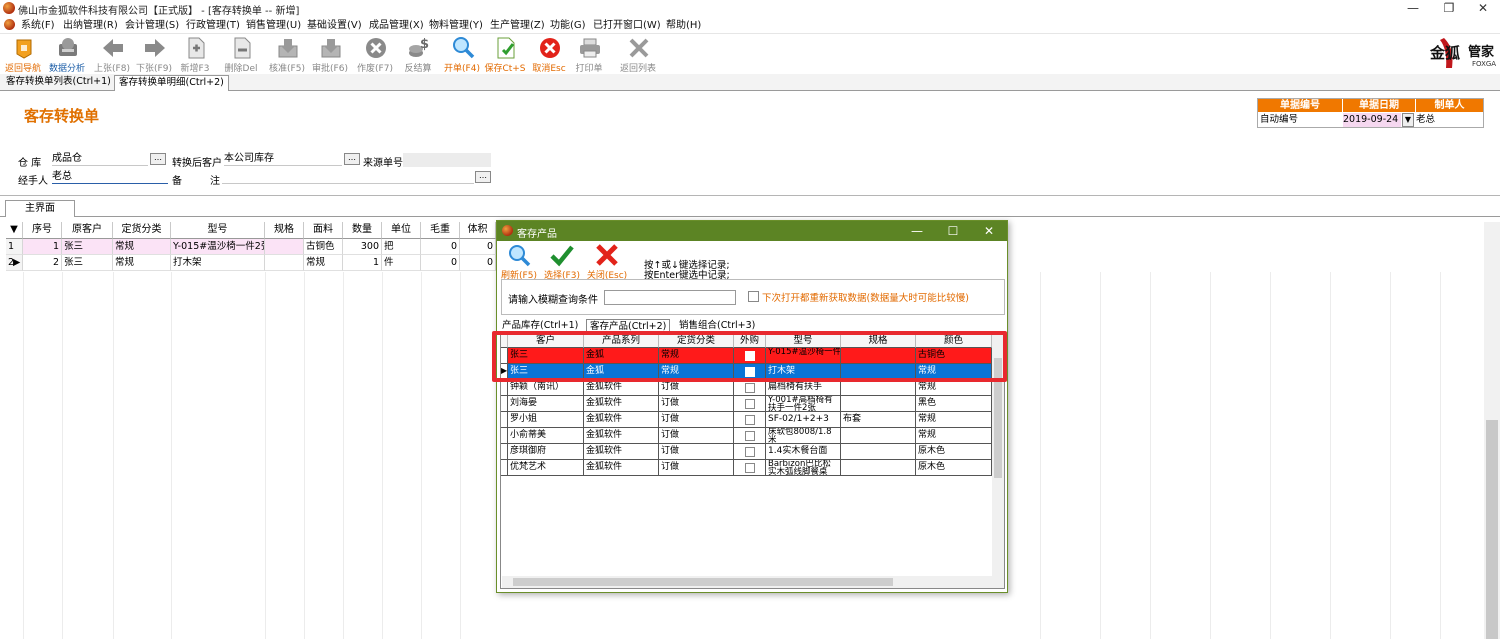 This screenshot has width=1500, height=639. Describe the element at coordinates (803, 420) in the screenshot. I see `pcell-model: SF-02/1+2+3` at that location.